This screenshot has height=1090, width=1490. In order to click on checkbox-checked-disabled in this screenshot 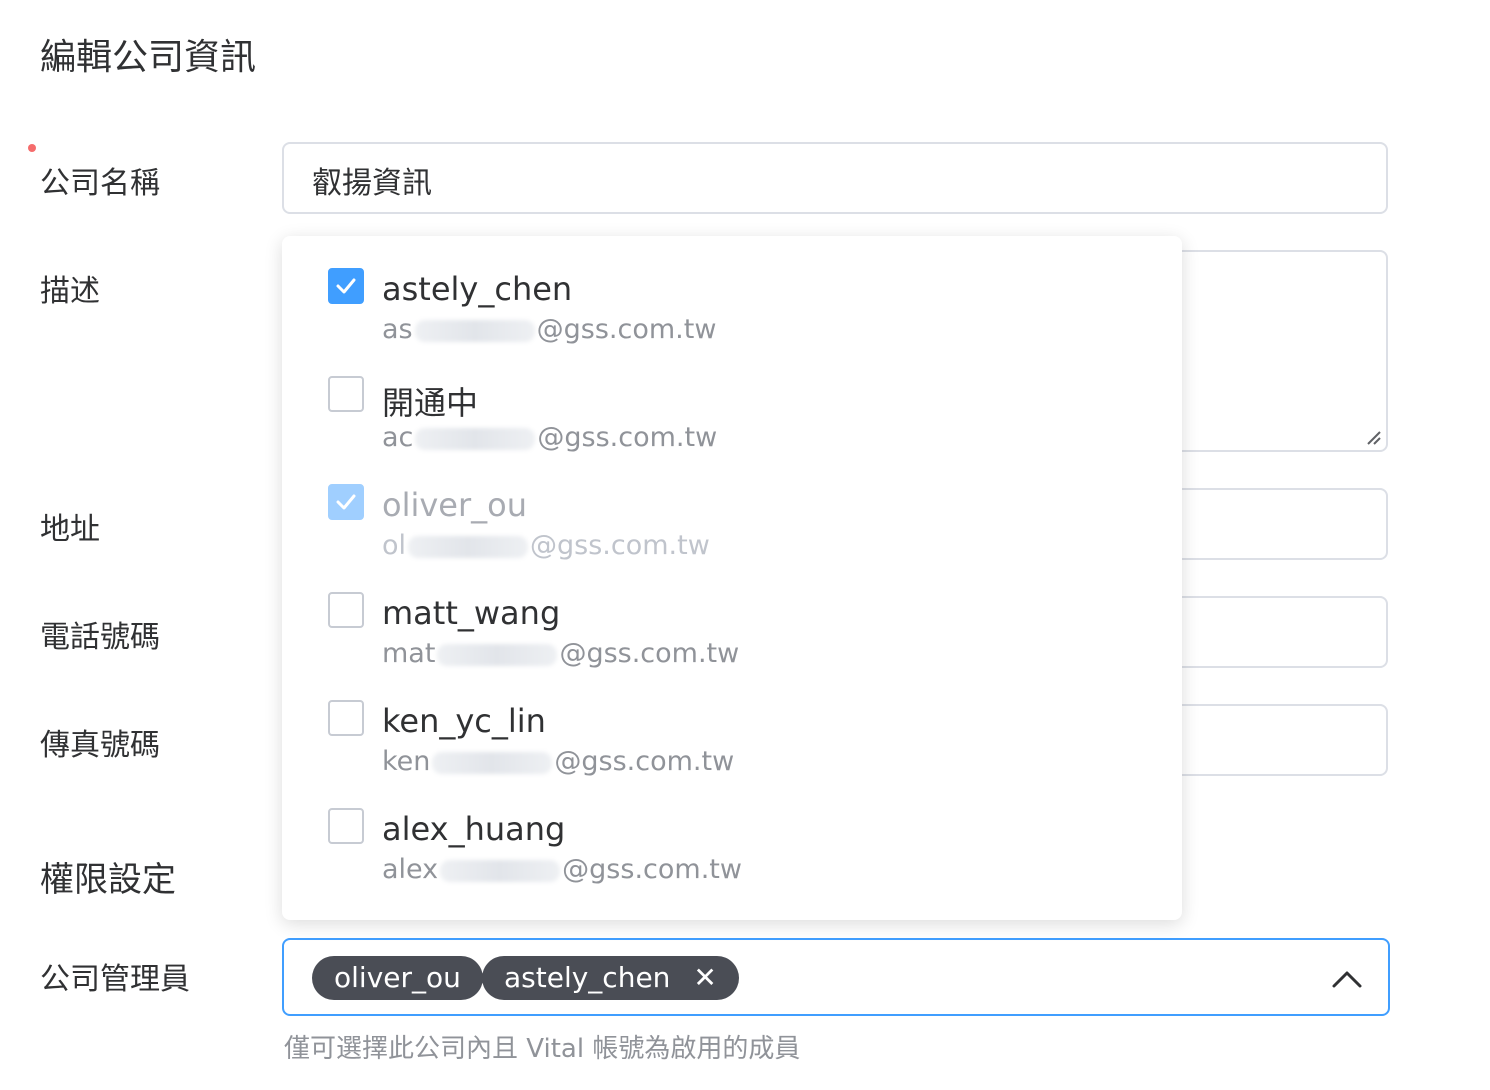, I will do `click(346, 502)`.